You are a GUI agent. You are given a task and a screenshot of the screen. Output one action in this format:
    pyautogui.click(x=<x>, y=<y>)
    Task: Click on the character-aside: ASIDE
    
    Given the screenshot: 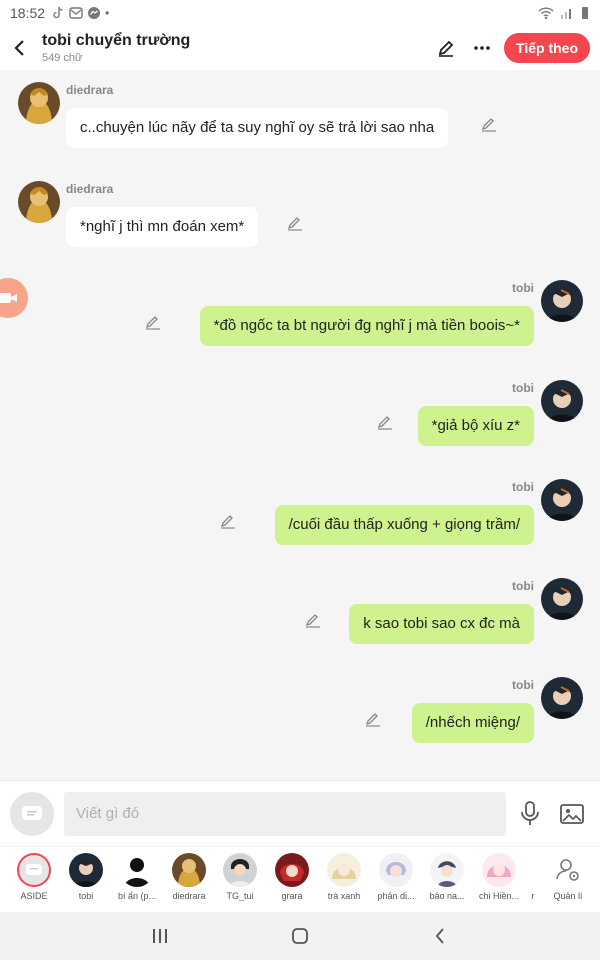 What is the action you would take?
    pyautogui.click(x=34, y=877)
    